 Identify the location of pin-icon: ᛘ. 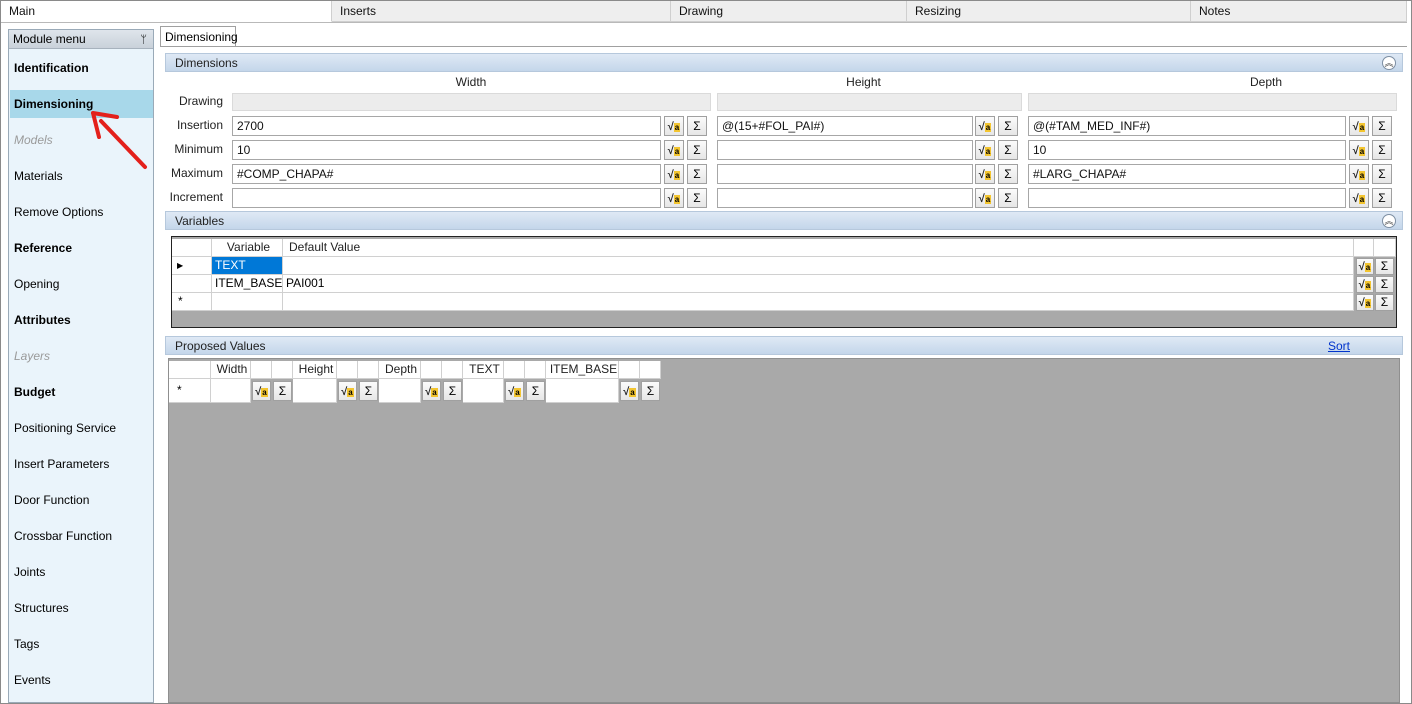
(143, 40).